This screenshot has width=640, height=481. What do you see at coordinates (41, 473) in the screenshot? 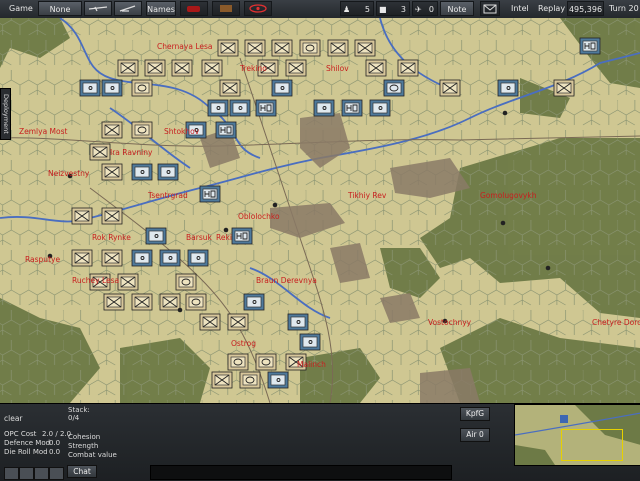
I see `supply-icon` at bounding box center [41, 473].